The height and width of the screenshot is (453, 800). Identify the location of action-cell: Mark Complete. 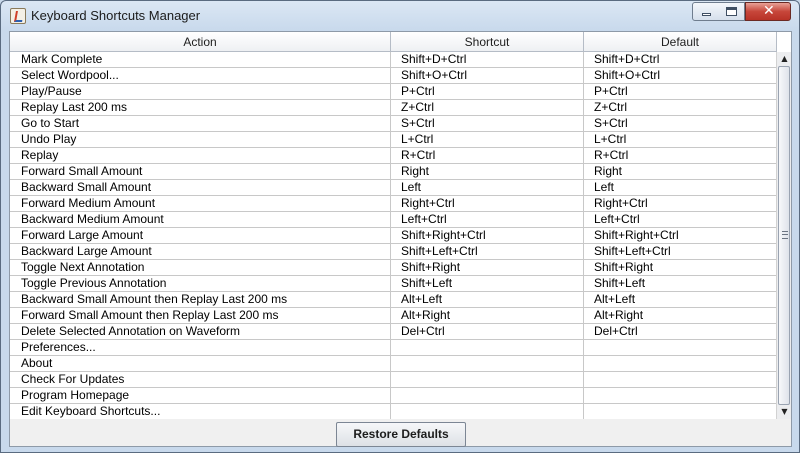
(200, 60).